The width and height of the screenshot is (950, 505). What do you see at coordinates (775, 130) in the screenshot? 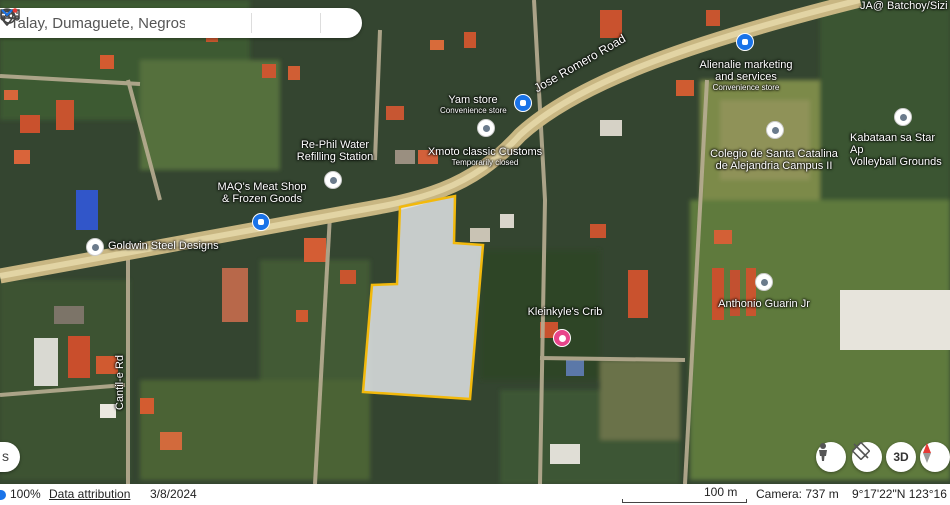
I see `school-icon` at bounding box center [775, 130].